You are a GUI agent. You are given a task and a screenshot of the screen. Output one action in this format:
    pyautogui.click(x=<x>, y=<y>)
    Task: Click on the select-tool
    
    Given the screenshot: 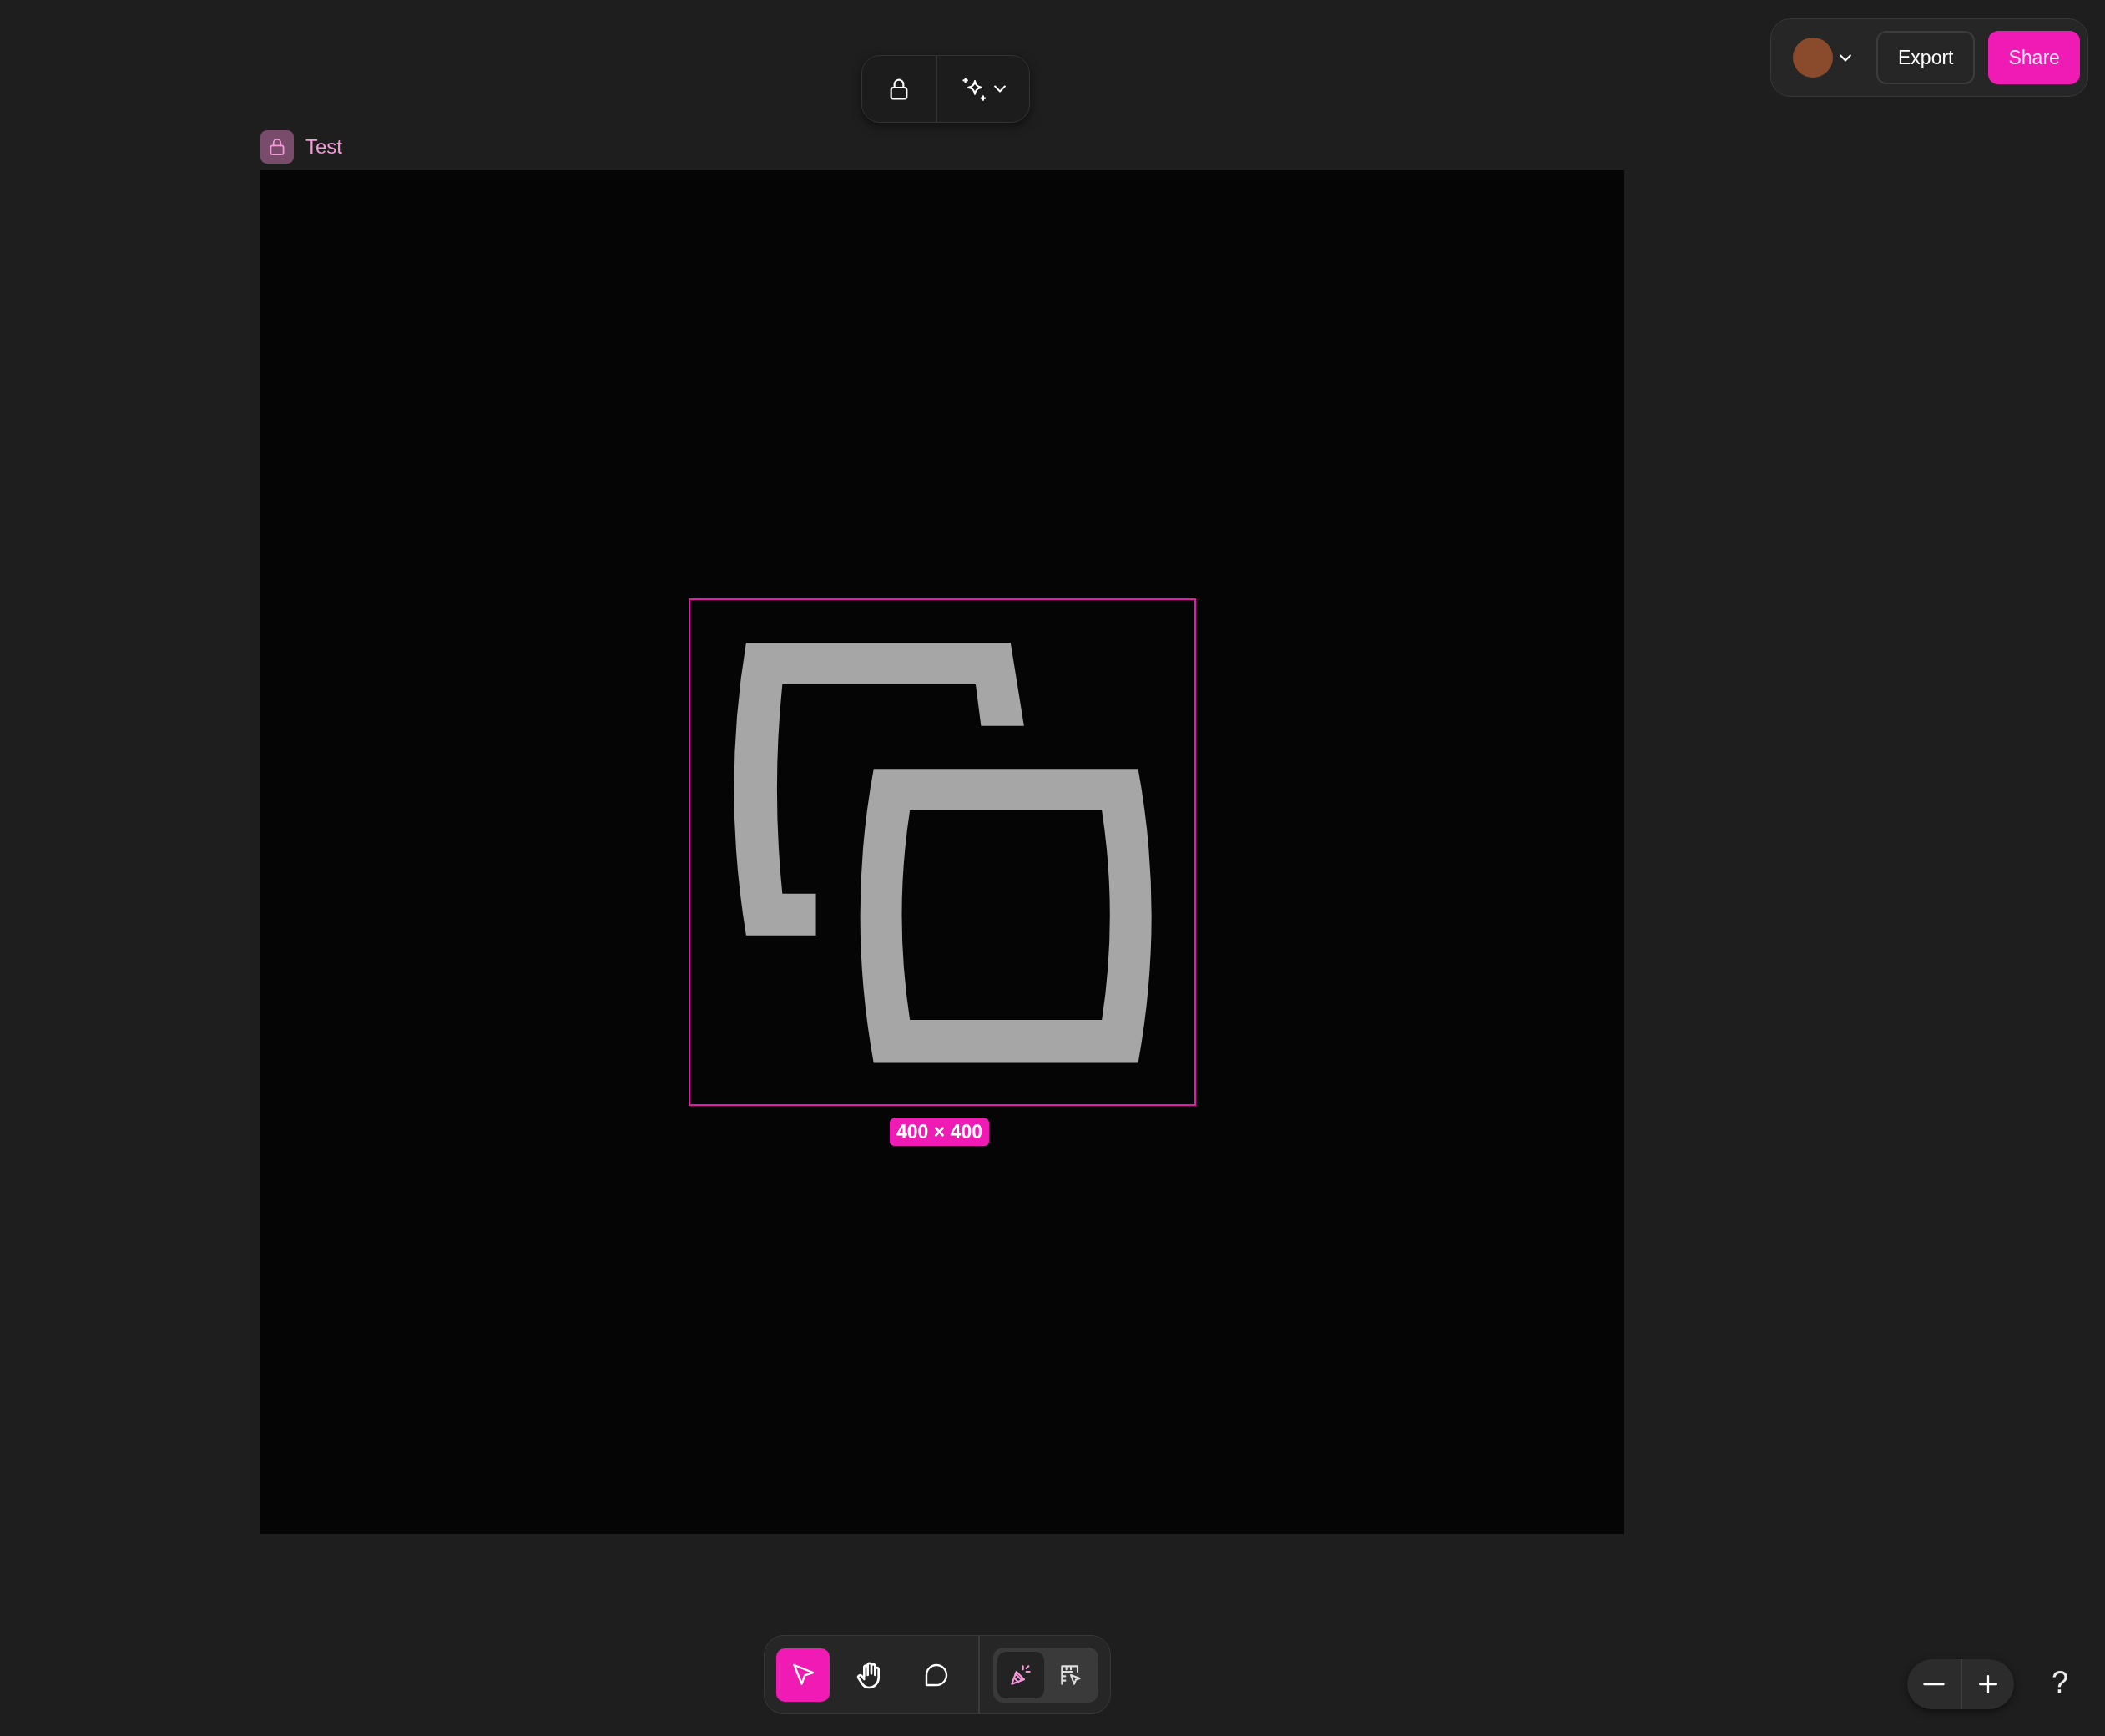 What is the action you would take?
    pyautogui.click(x=803, y=1675)
    